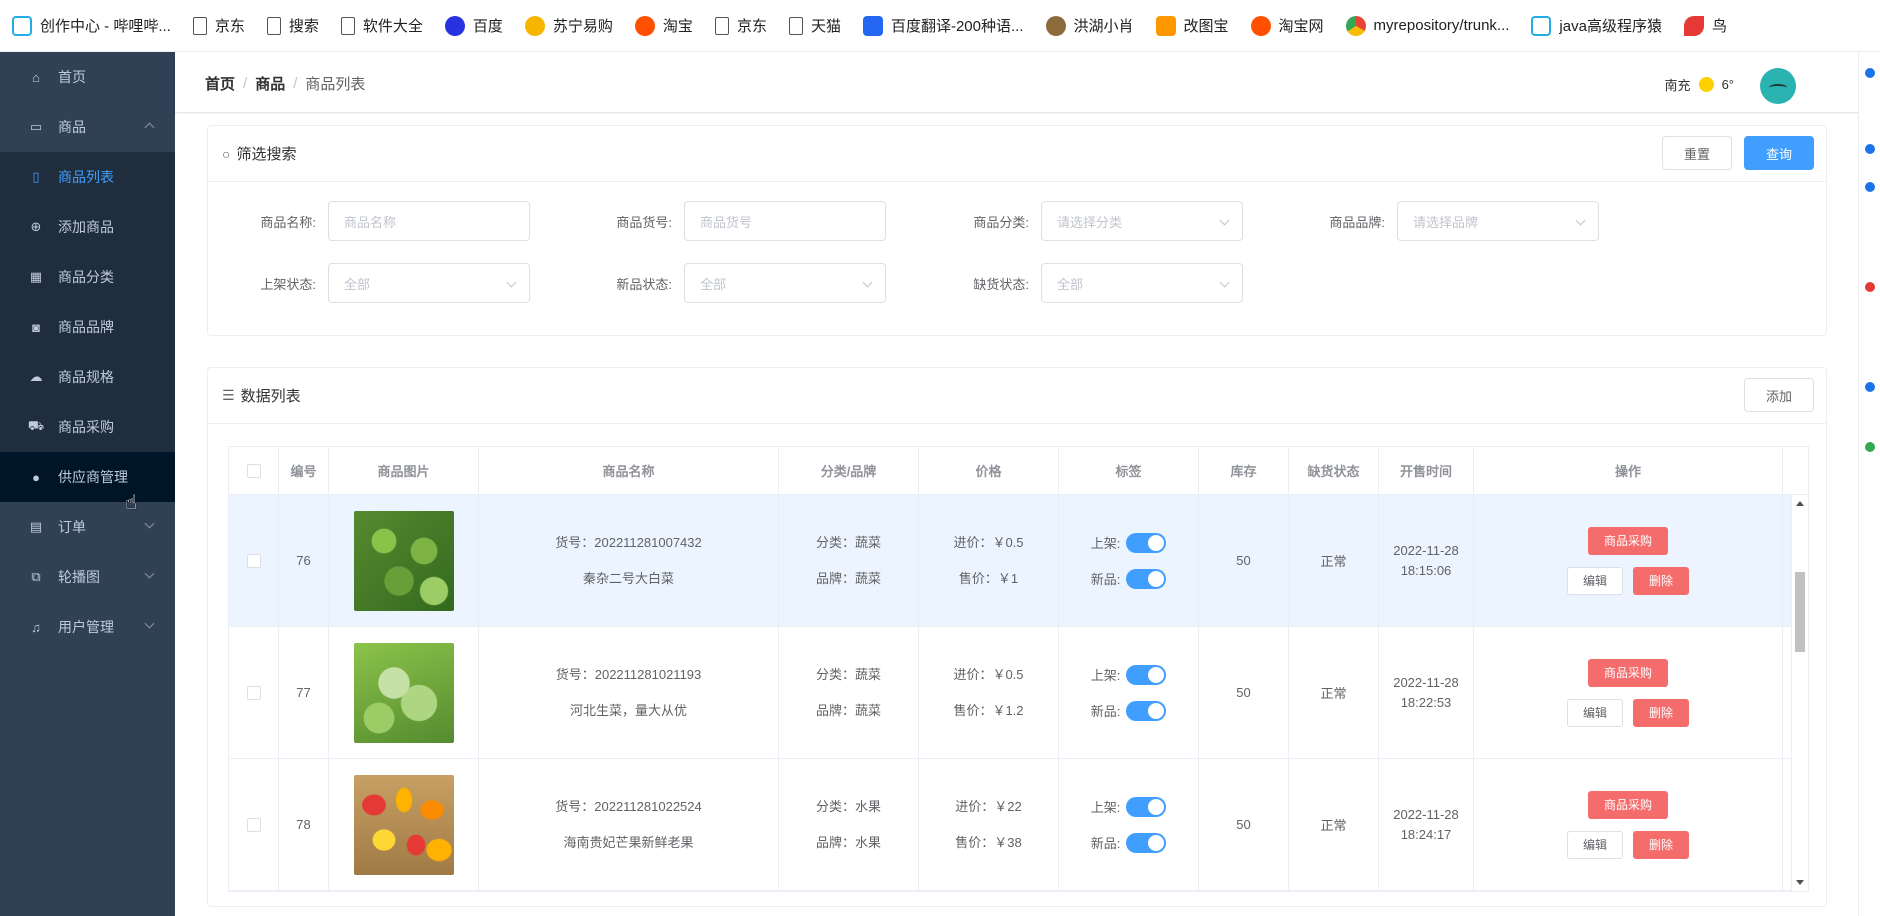 The width and height of the screenshot is (1880, 916). What do you see at coordinates (381, 25) in the screenshot?
I see `bookmark-item: 软件大全` at bounding box center [381, 25].